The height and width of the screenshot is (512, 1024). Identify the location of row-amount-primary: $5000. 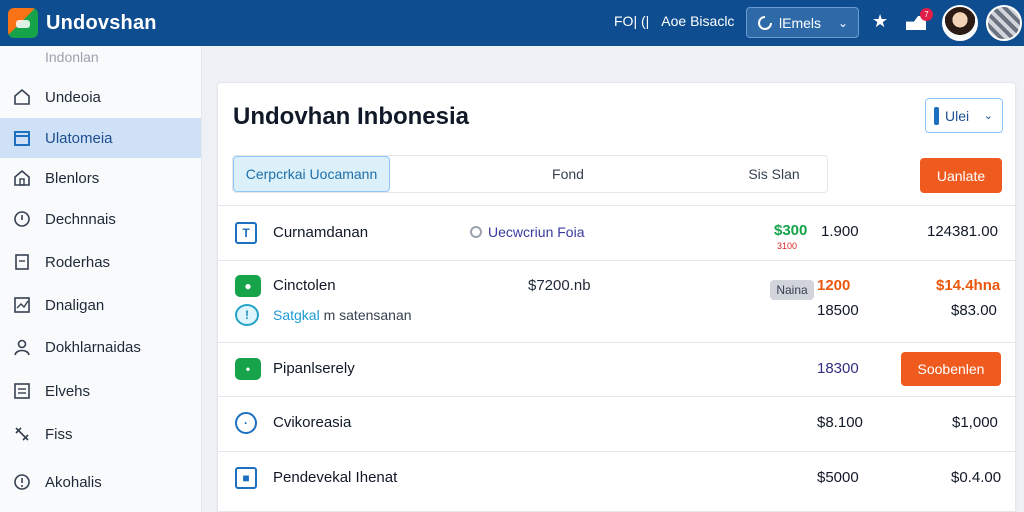
(838, 477).